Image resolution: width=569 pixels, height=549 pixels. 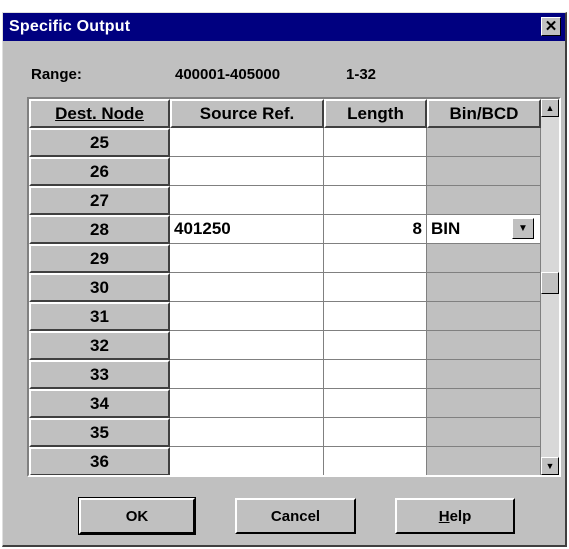 I want to click on grid-header-row: Dest. Node Source Ref. Length Bin/BCD, so click(x=285, y=113).